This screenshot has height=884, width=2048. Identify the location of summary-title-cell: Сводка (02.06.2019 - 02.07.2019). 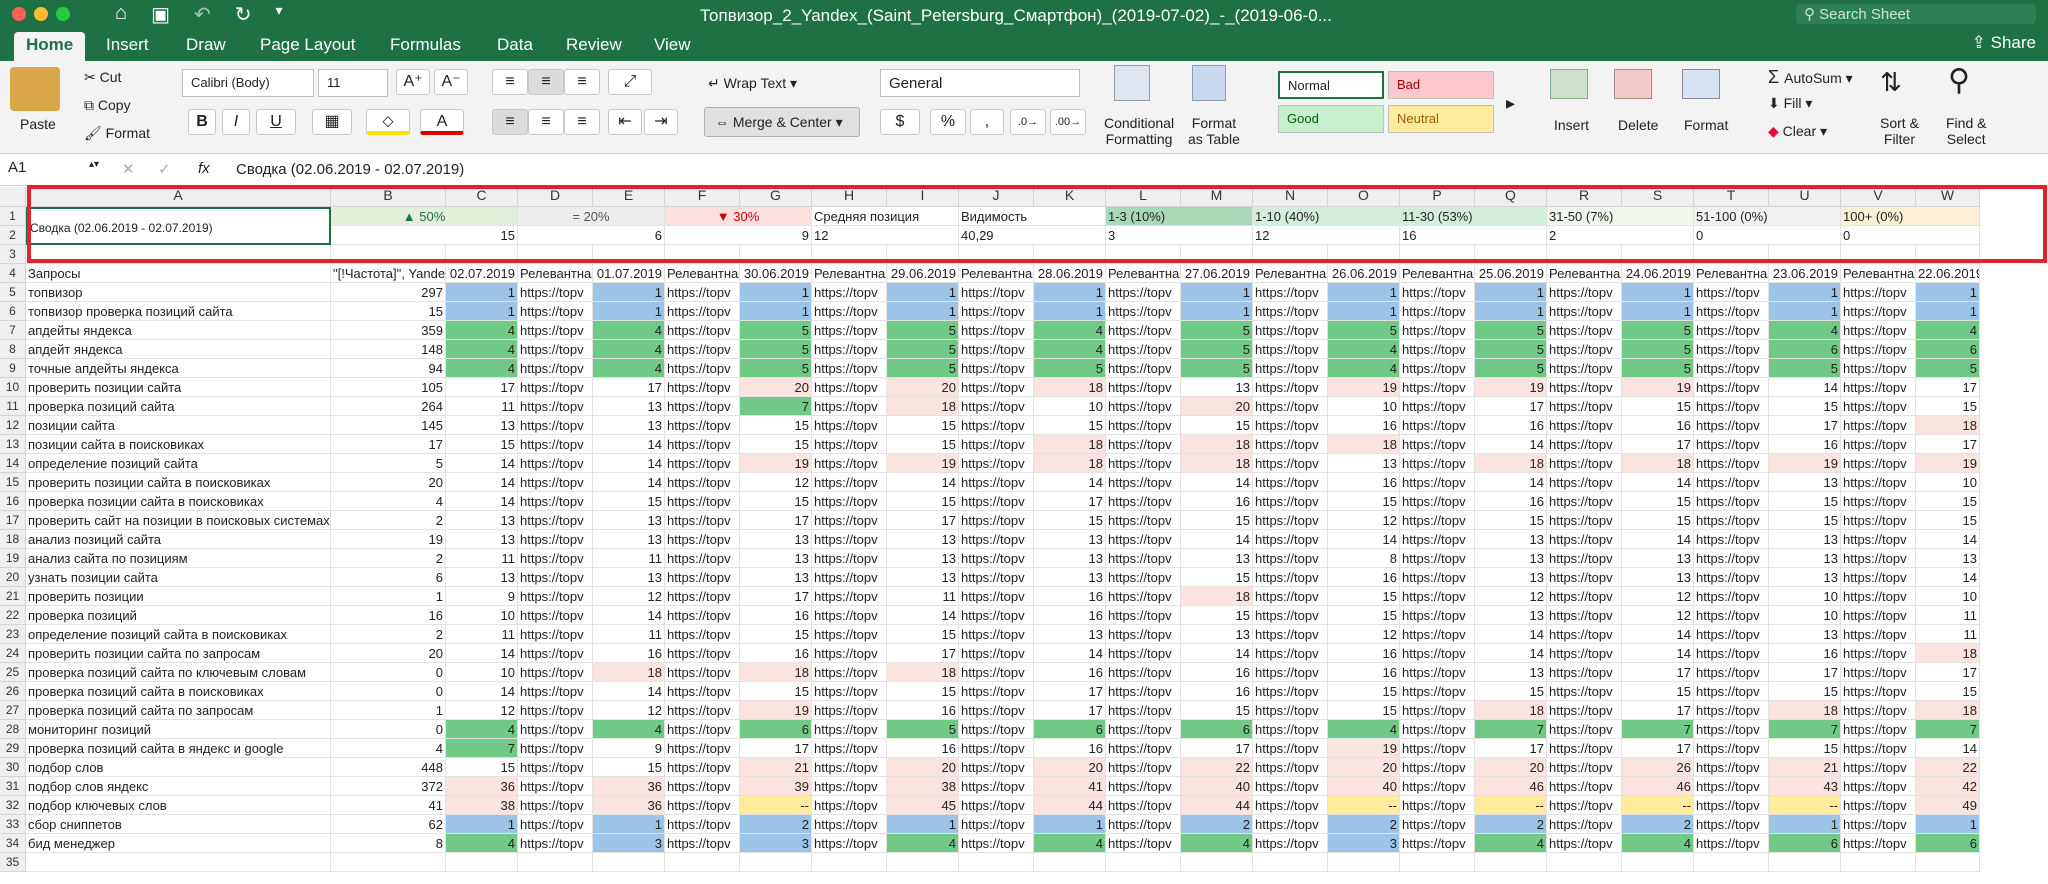
(178, 226).